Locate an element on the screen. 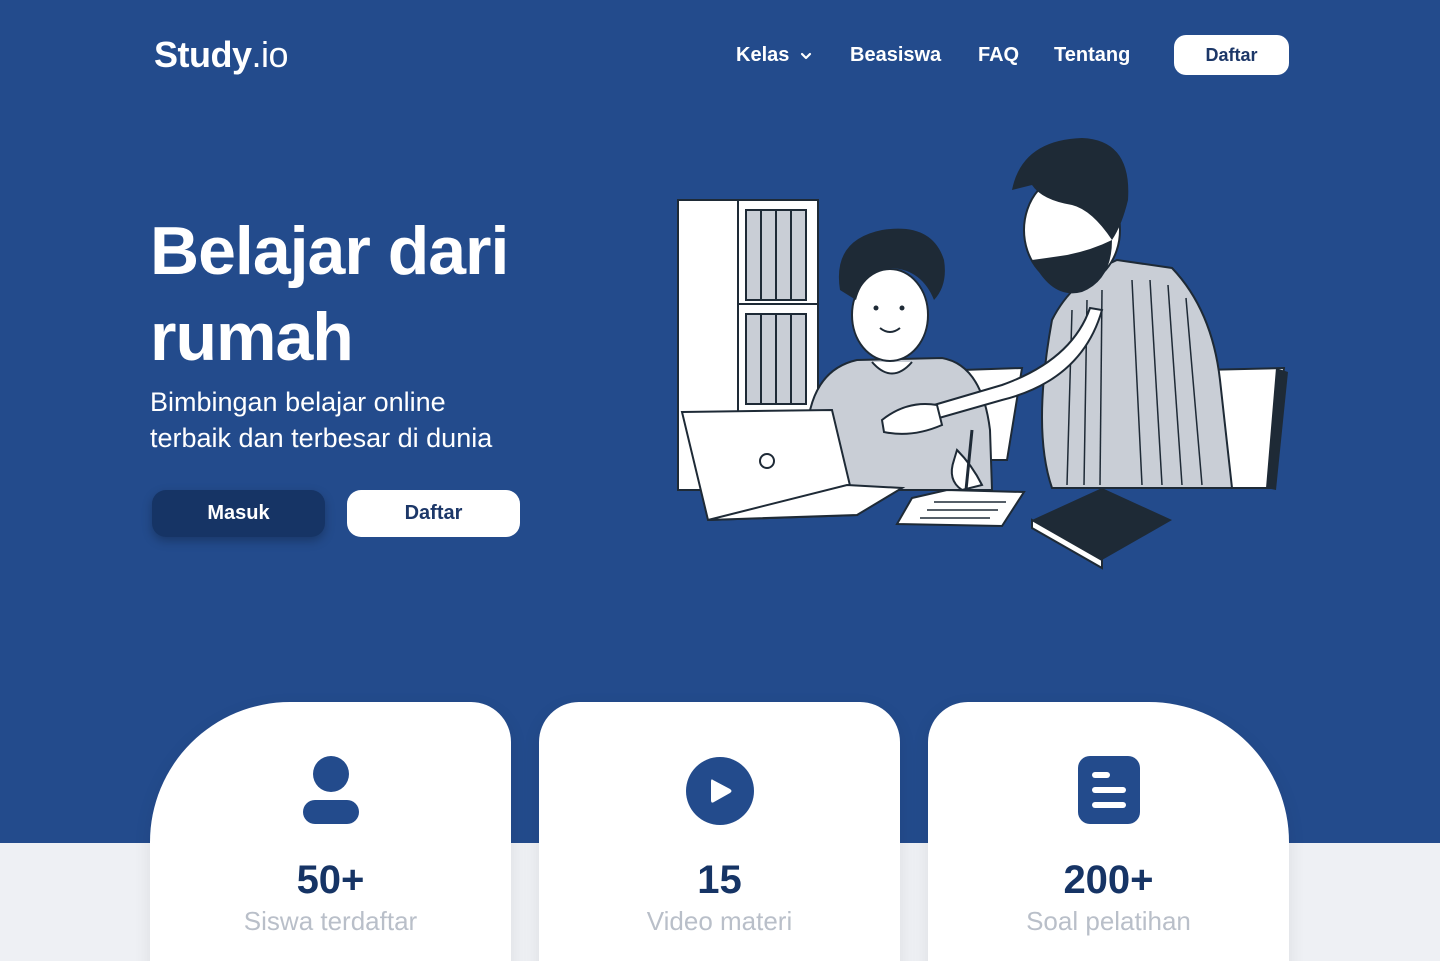 The image size is (1440, 961). user-icon is located at coordinates (331, 791).